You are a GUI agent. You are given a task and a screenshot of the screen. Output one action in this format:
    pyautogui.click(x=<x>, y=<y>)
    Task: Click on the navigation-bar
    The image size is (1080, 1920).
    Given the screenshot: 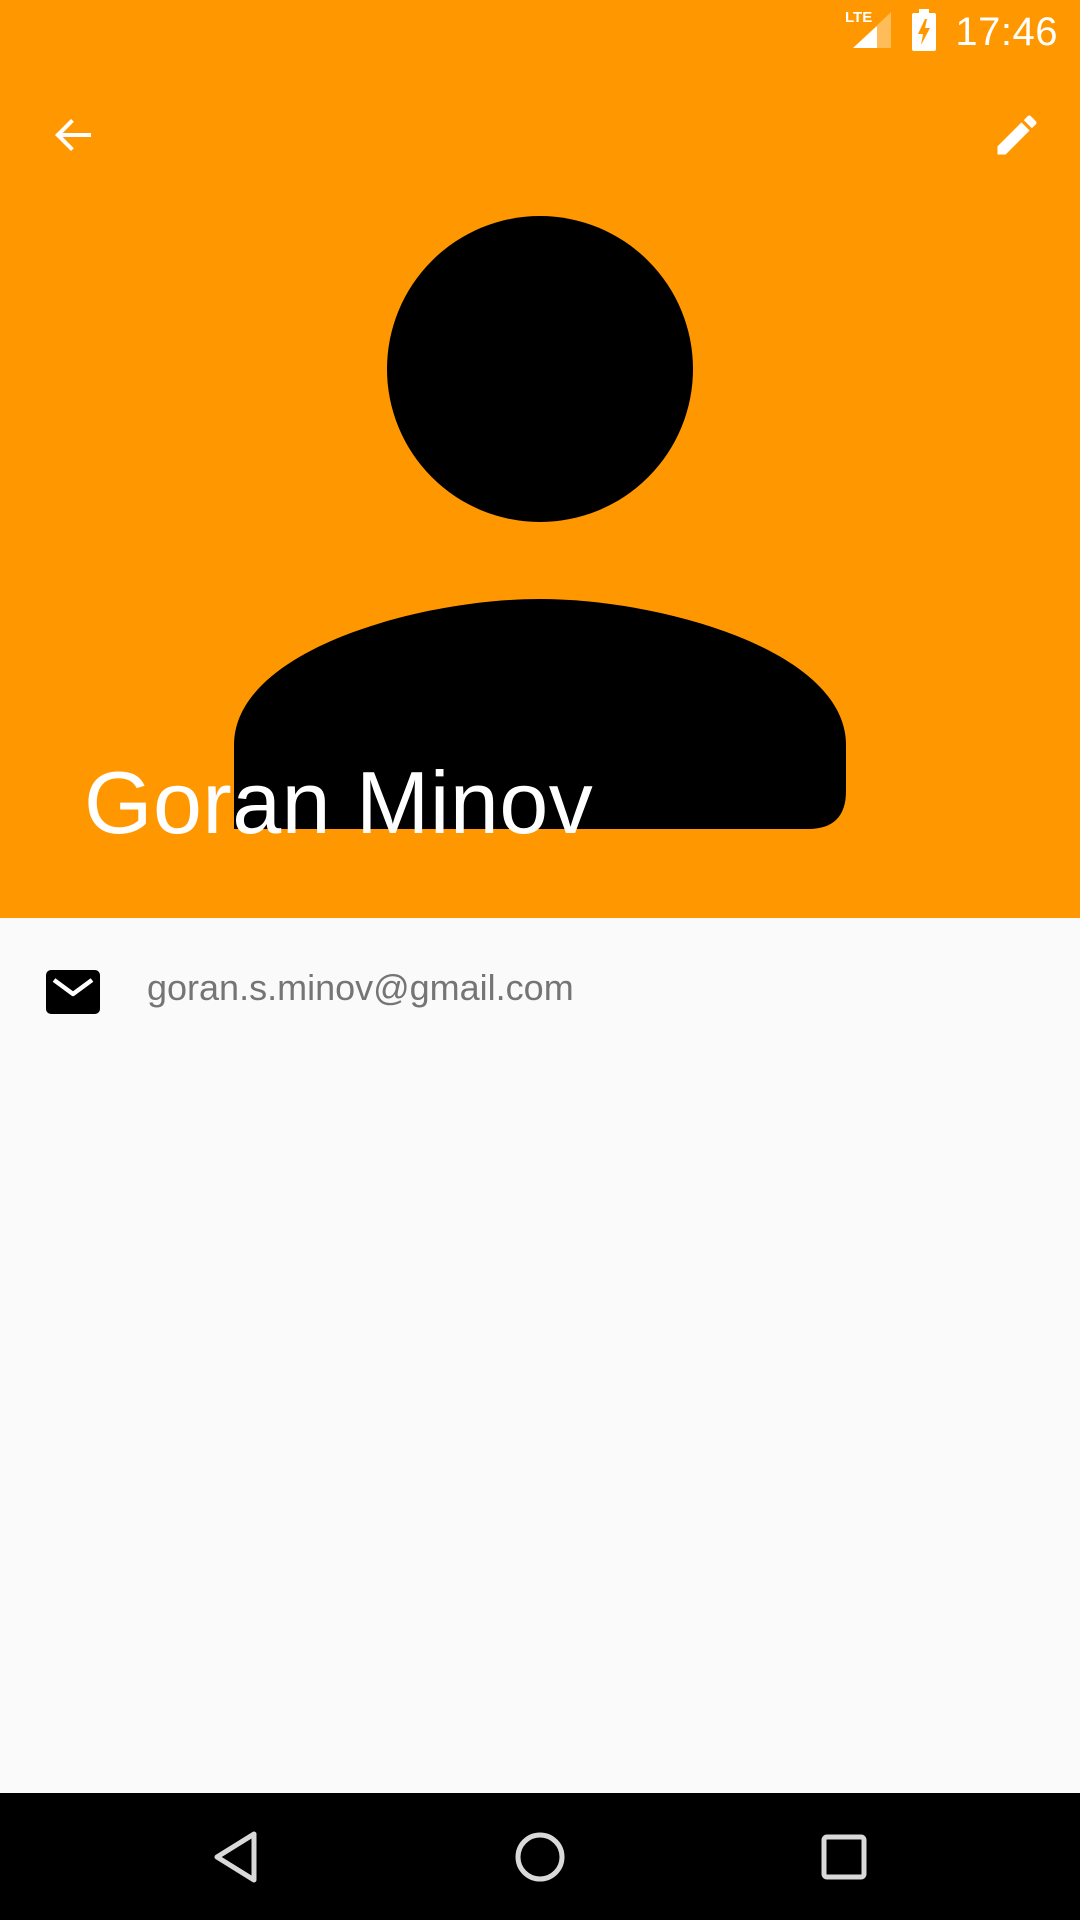 What is the action you would take?
    pyautogui.click(x=540, y=1856)
    